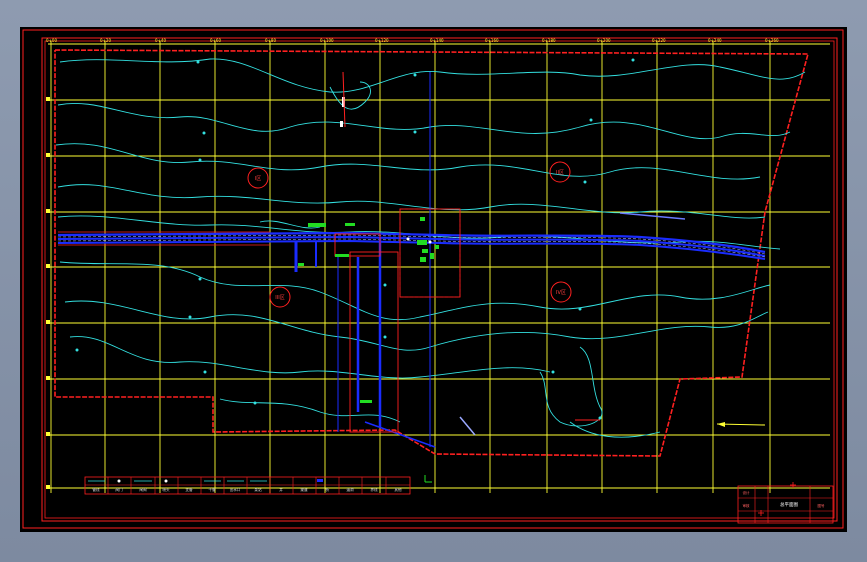 The width and height of the screenshot is (867, 562). Describe the element at coordinates (270, 40) in the screenshot. I see `tick-label: 0+80` at that location.